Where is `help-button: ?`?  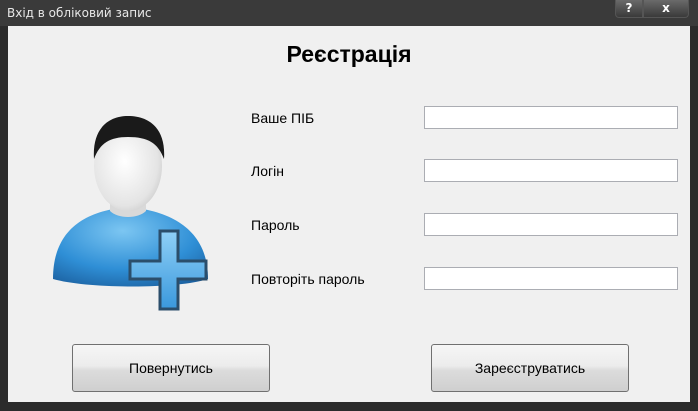
help-button: ? is located at coordinates (629, 9).